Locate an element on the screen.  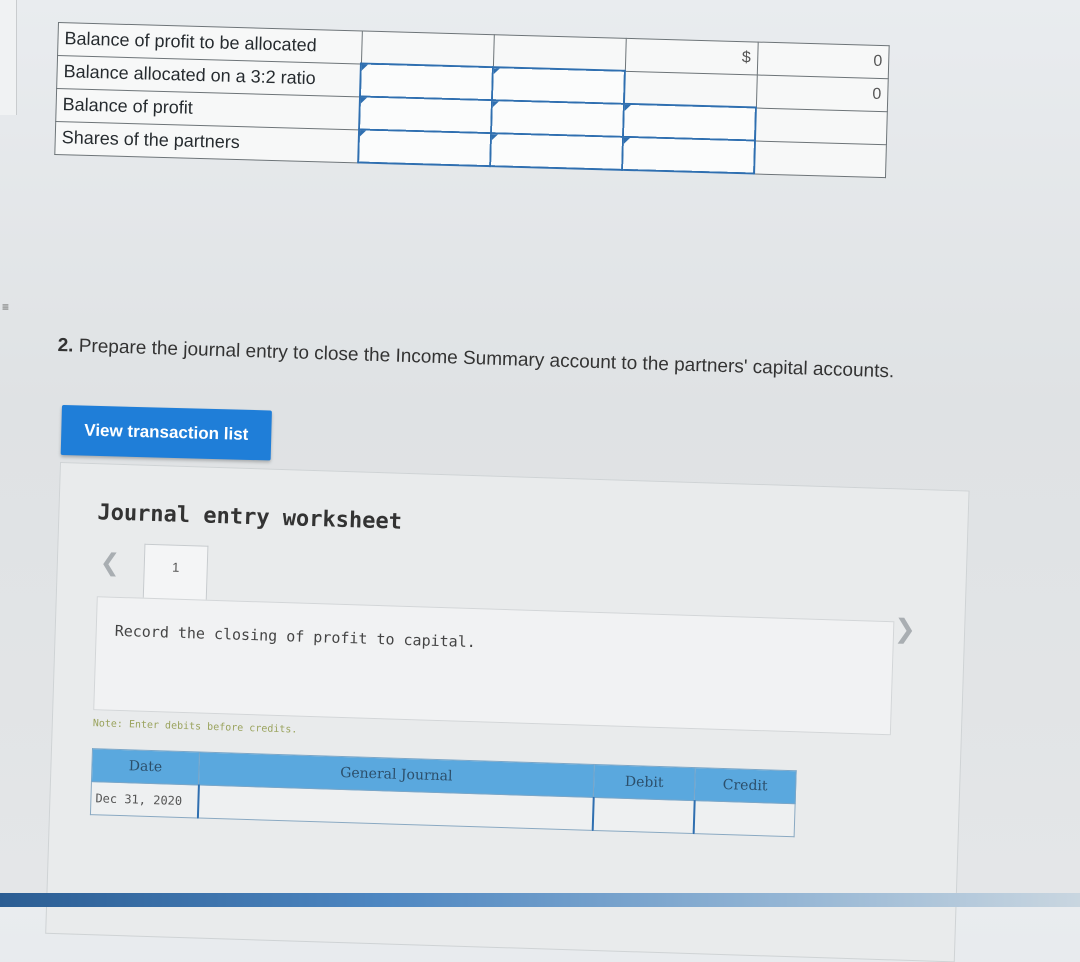
worksheet-tab-1: 1 is located at coordinates (175, 573).